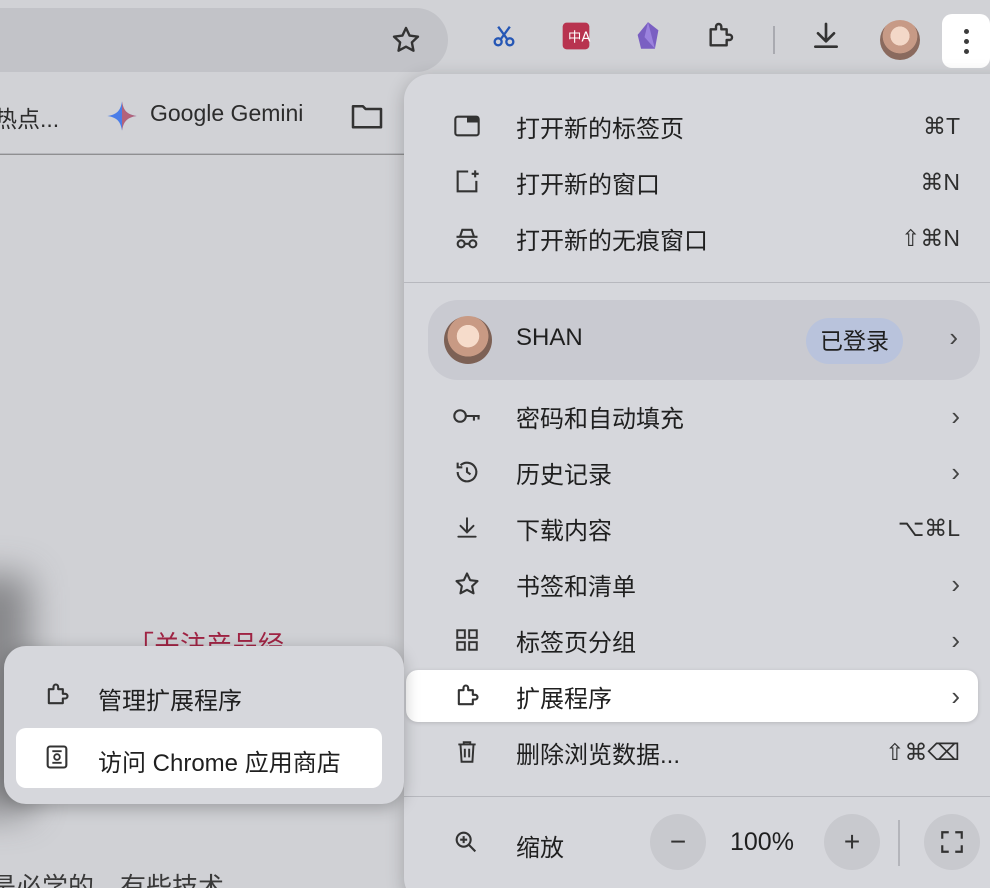 The height and width of the screenshot is (888, 990). Describe the element at coordinates (612, 241) in the screenshot. I see `menu-item-label: 打开新的无痕窗口` at that location.